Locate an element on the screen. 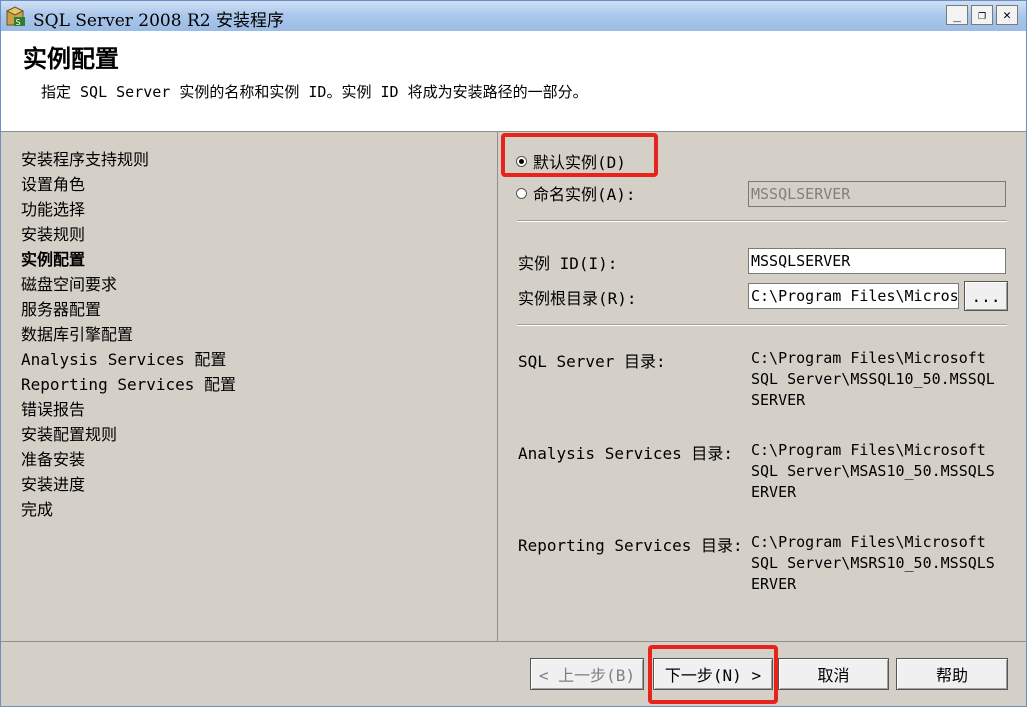 The image size is (1027, 707). page-title: 实例配置 is located at coordinates (71, 59).